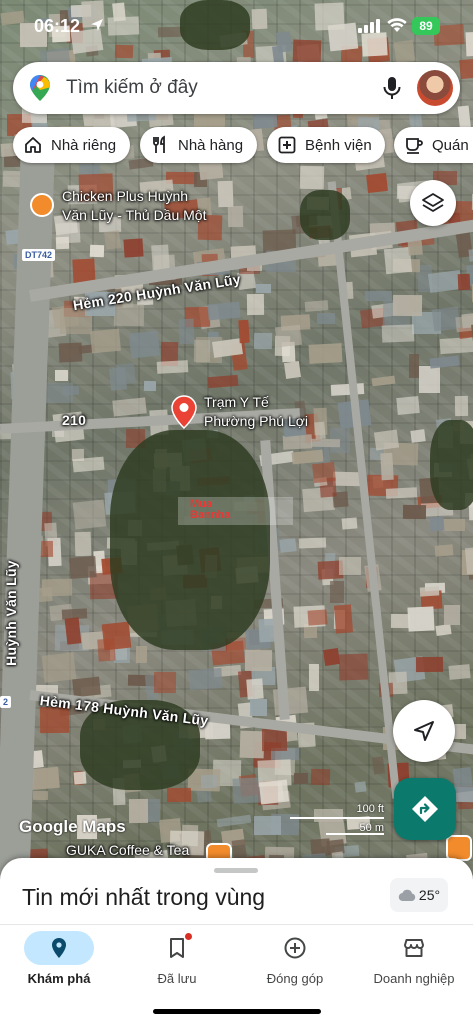 This screenshot has width=473, height=1024. I want to click on avatar, so click(435, 88).